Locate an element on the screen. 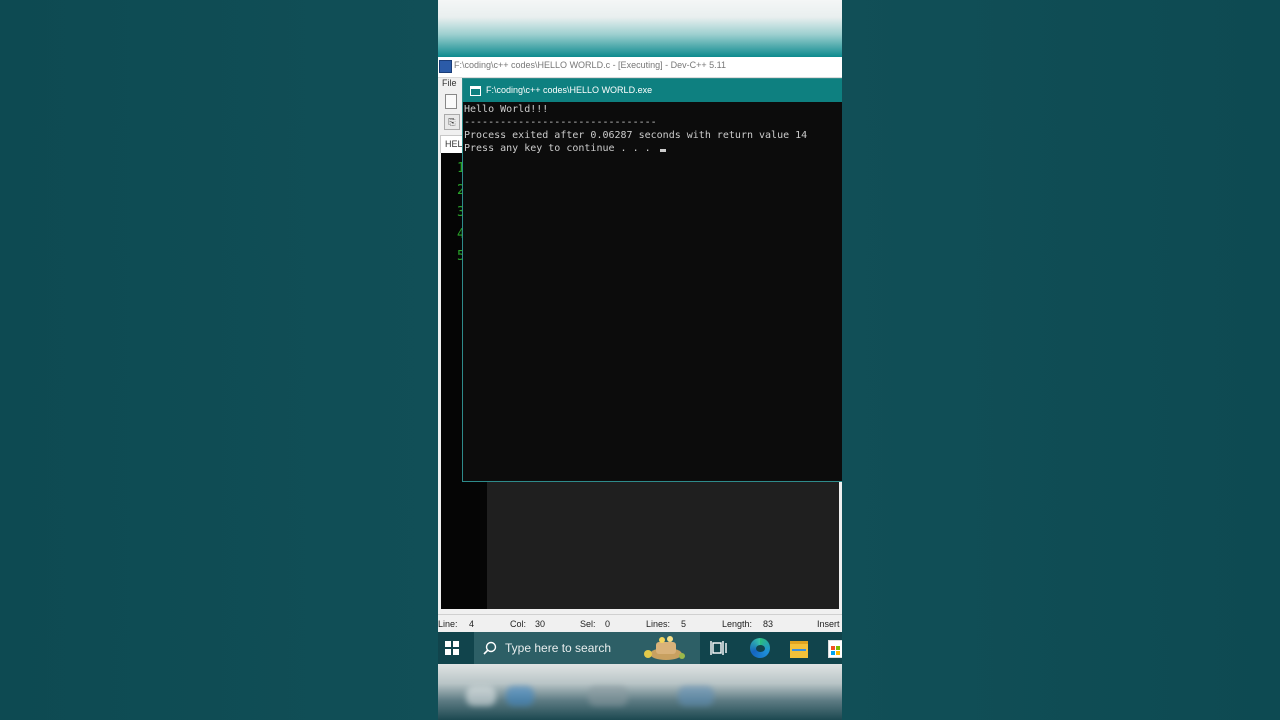 The width and height of the screenshot is (1280, 720). store-icon is located at coordinates (835, 649).